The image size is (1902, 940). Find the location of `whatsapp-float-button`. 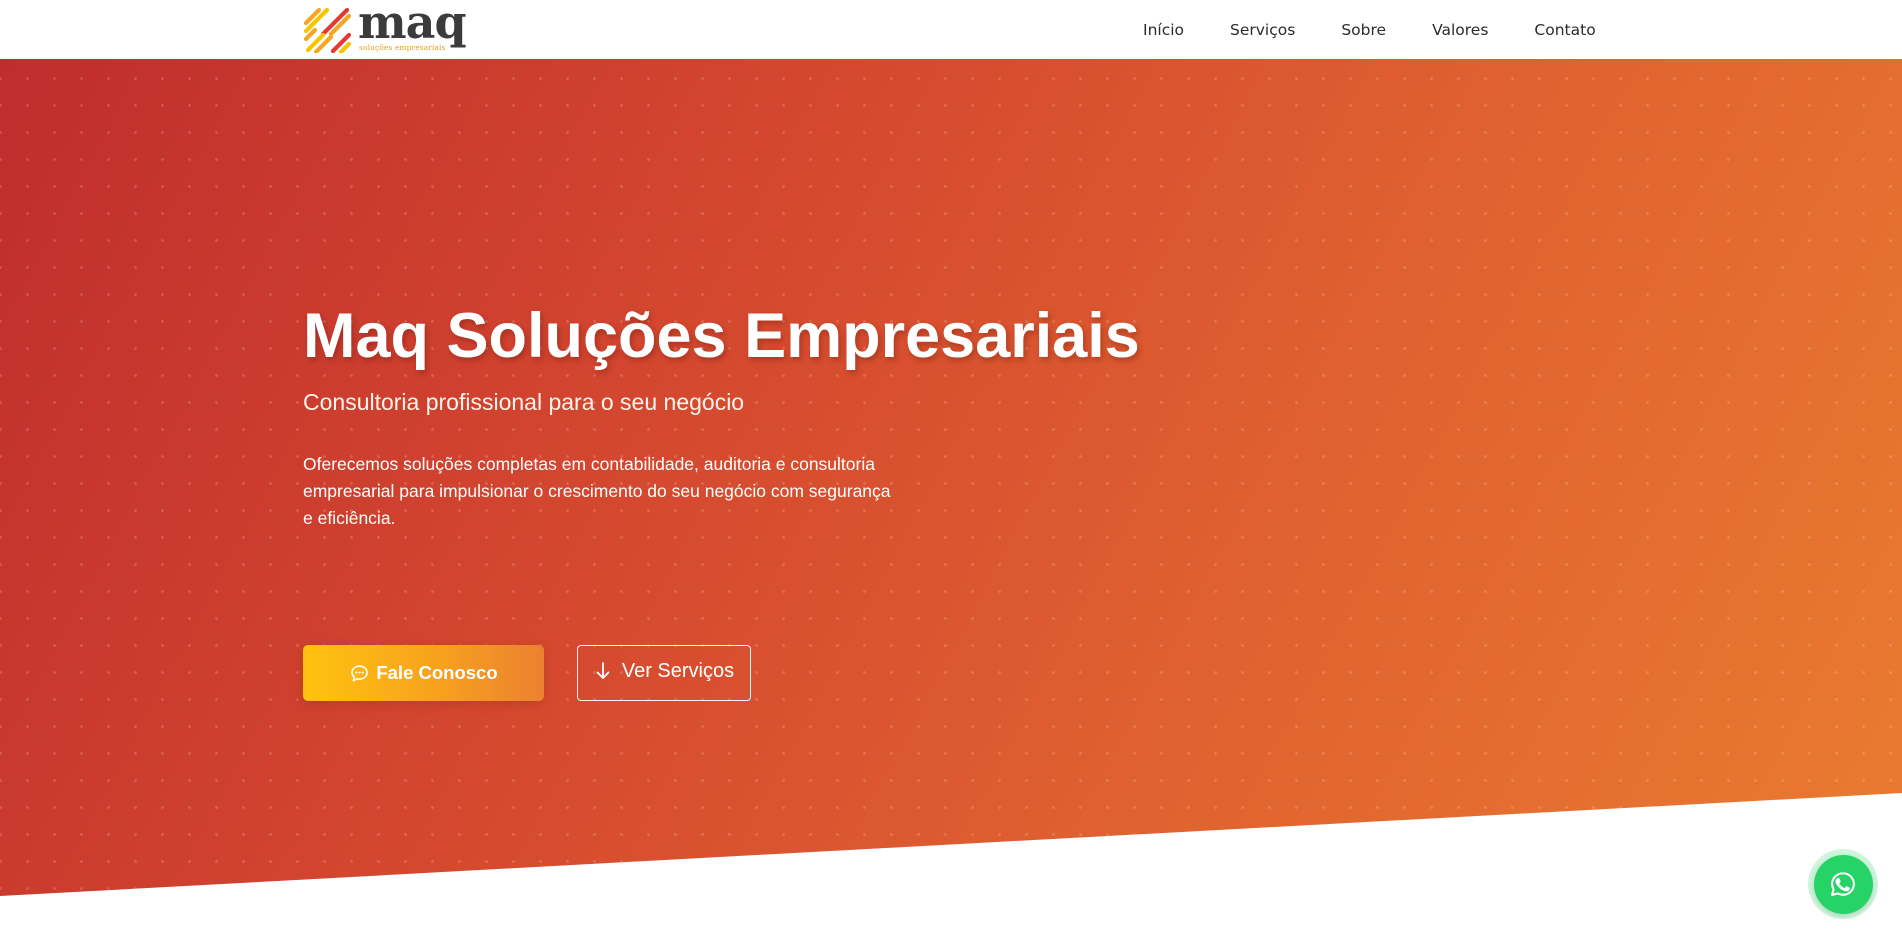

whatsapp-float-button is located at coordinates (1843, 884).